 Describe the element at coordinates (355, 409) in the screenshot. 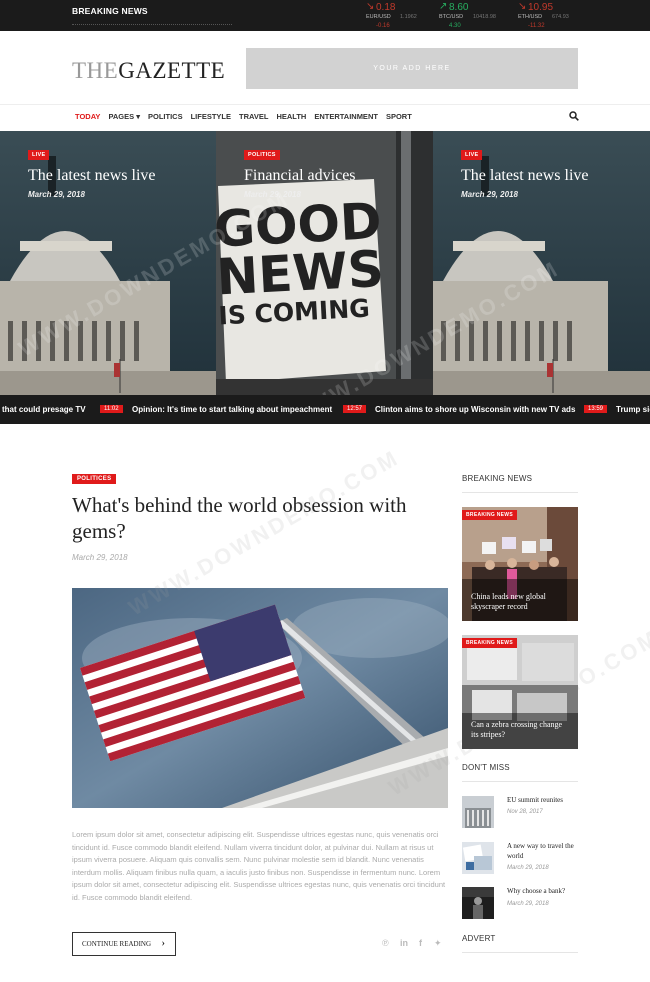

I see `ticker-time: 12:57` at that location.